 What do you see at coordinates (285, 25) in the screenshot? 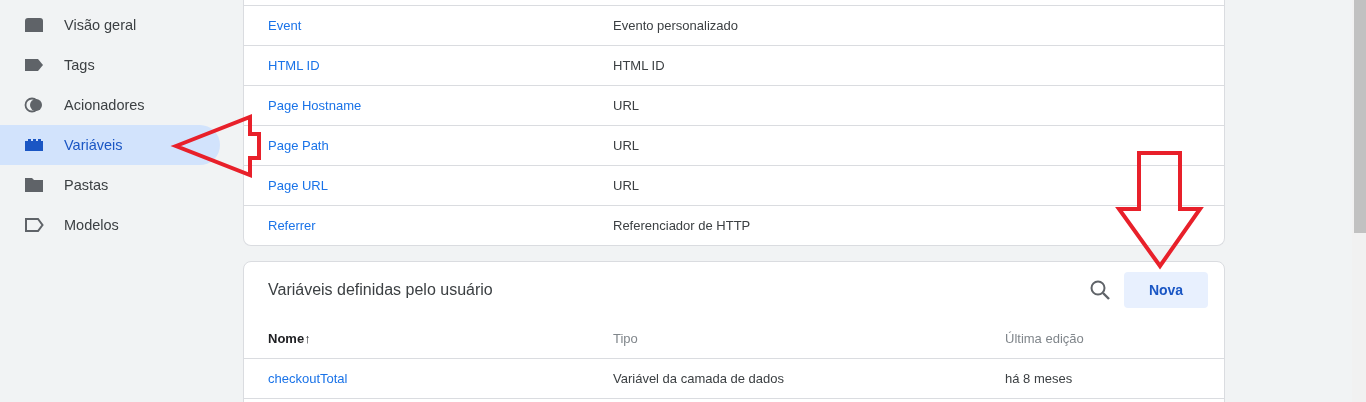
I see `variable-link: Event` at bounding box center [285, 25].